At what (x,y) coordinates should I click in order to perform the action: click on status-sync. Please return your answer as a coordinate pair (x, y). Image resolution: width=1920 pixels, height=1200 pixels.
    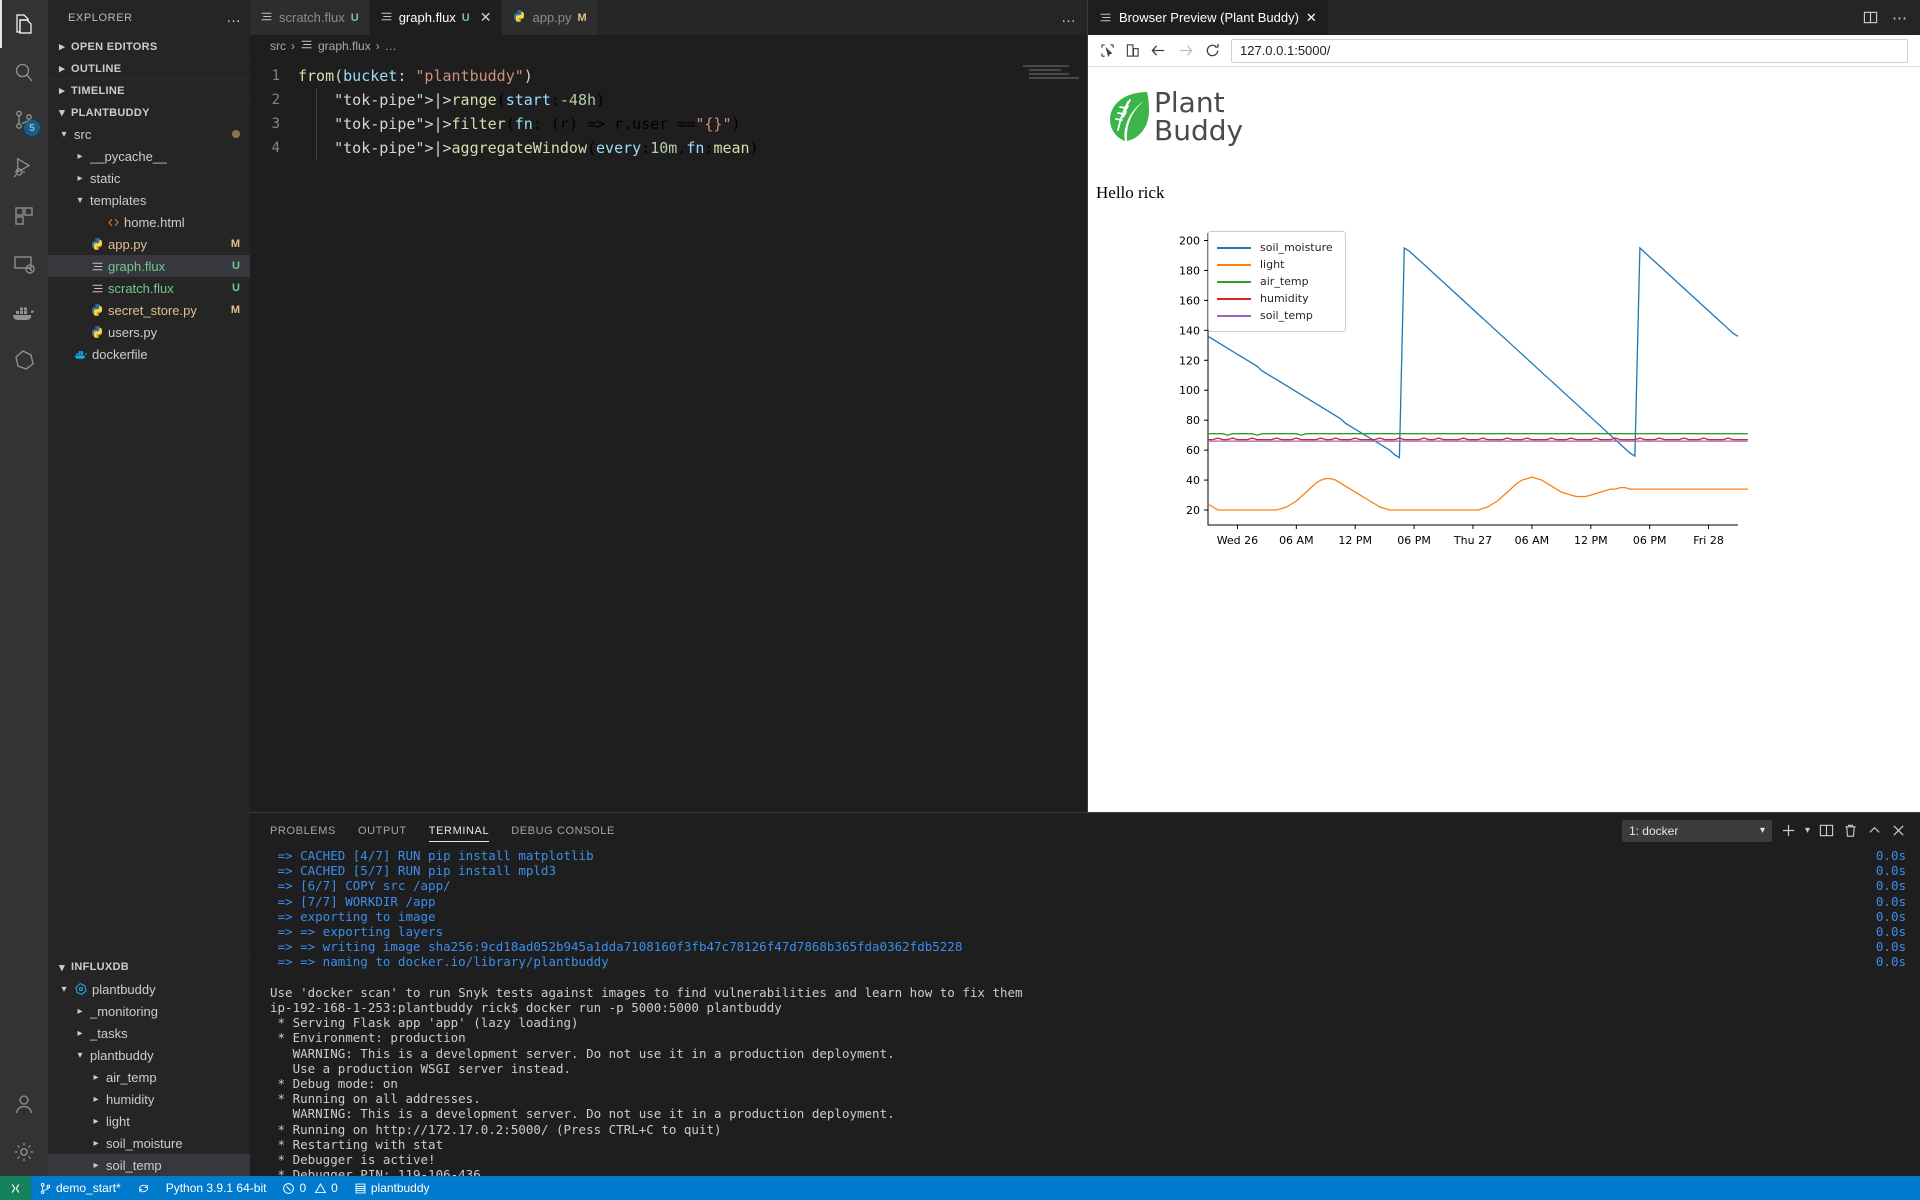
    Looking at the image, I should click on (143, 1188).